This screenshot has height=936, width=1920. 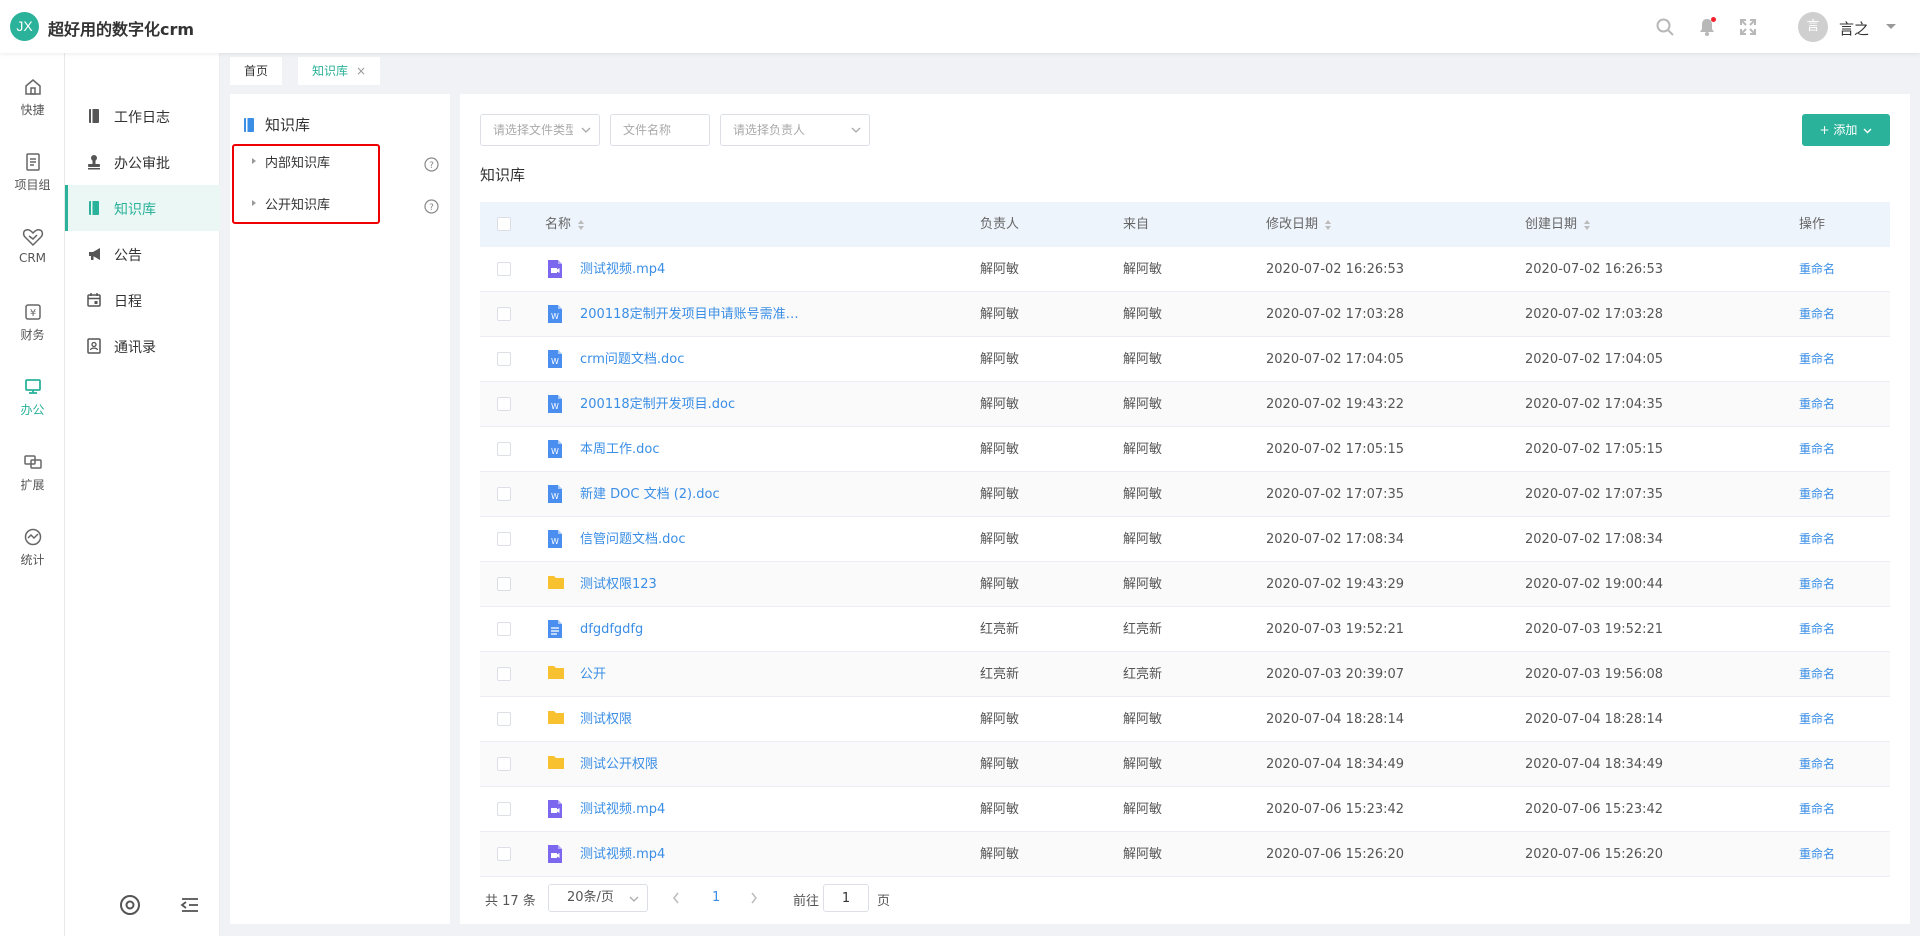 What do you see at coordinates (695, 584) in the screenshot?
I see `file-name-link: 测试权限123` at bounding box center [695, 584].